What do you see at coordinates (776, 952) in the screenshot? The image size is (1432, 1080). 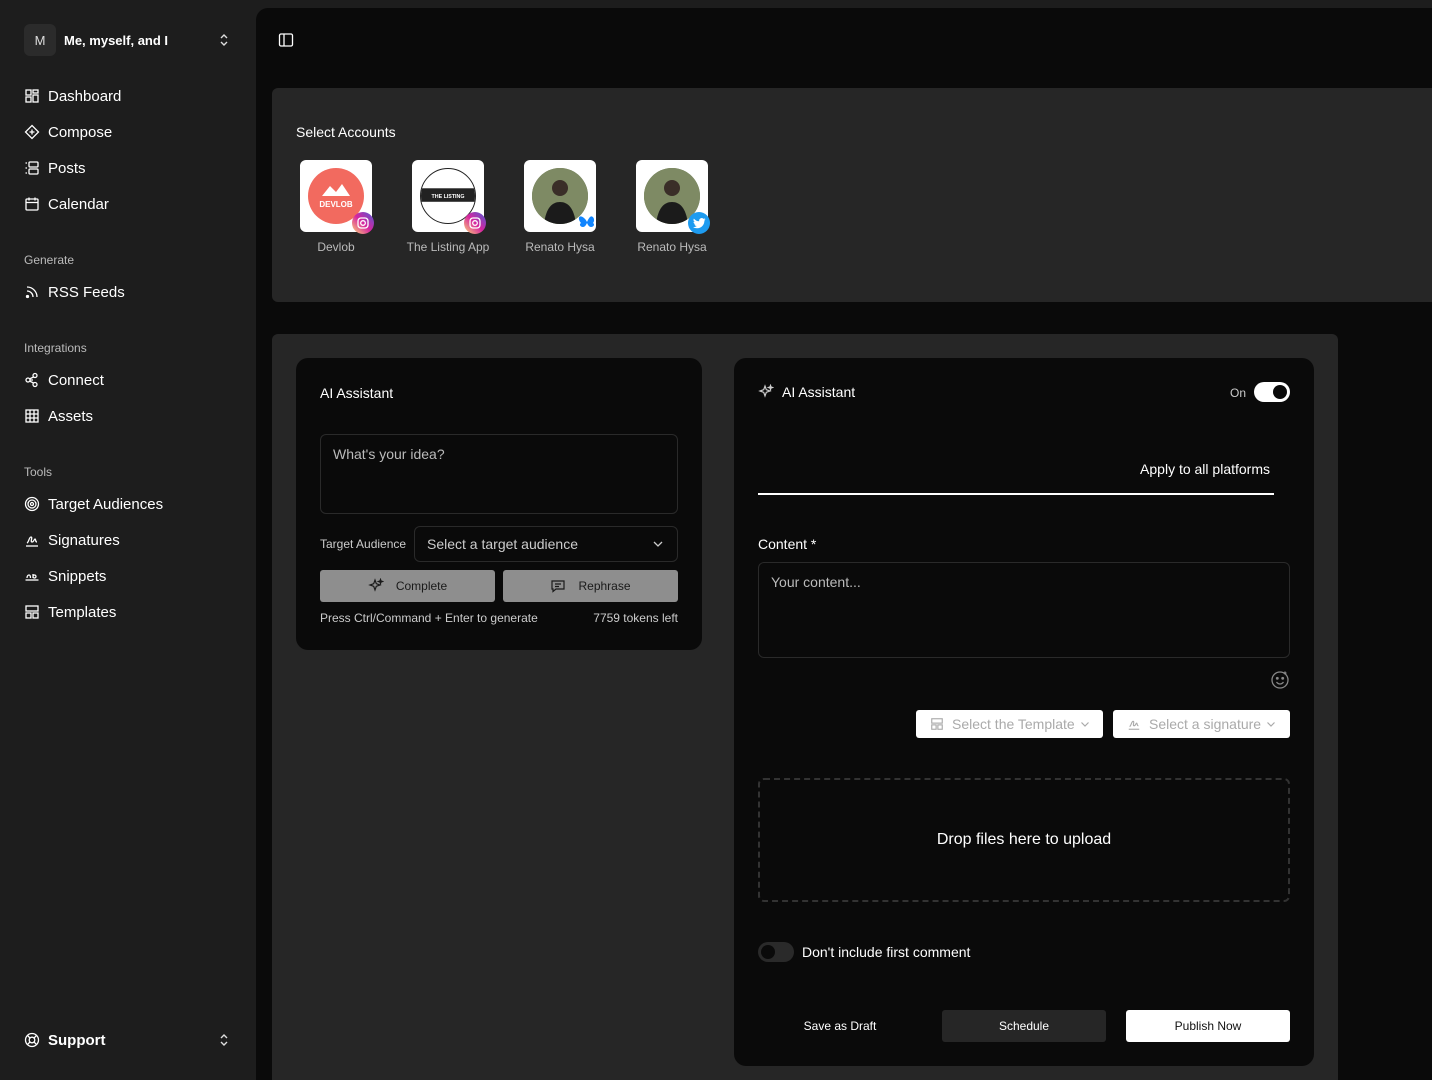 I see `first-comment-toggle` at bounding box center [776, 952].